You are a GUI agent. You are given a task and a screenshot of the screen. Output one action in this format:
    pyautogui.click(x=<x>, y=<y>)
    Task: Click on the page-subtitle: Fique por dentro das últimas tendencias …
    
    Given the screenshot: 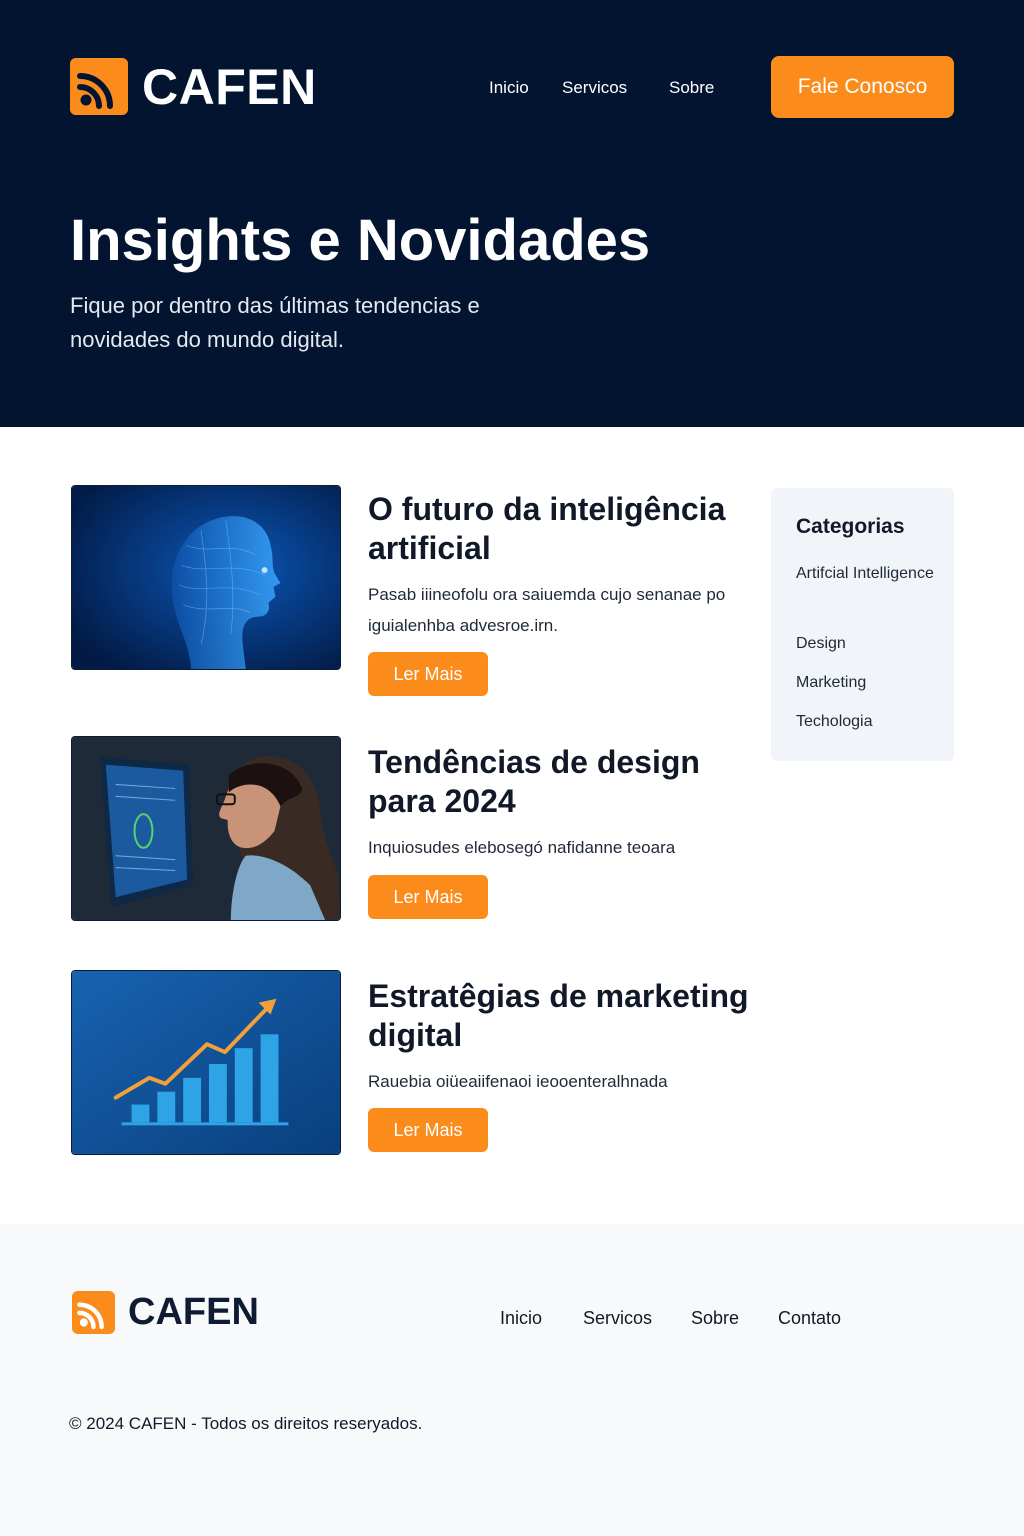 What is the action you would take?
    pyautogui.click(x=275, y=322)
    